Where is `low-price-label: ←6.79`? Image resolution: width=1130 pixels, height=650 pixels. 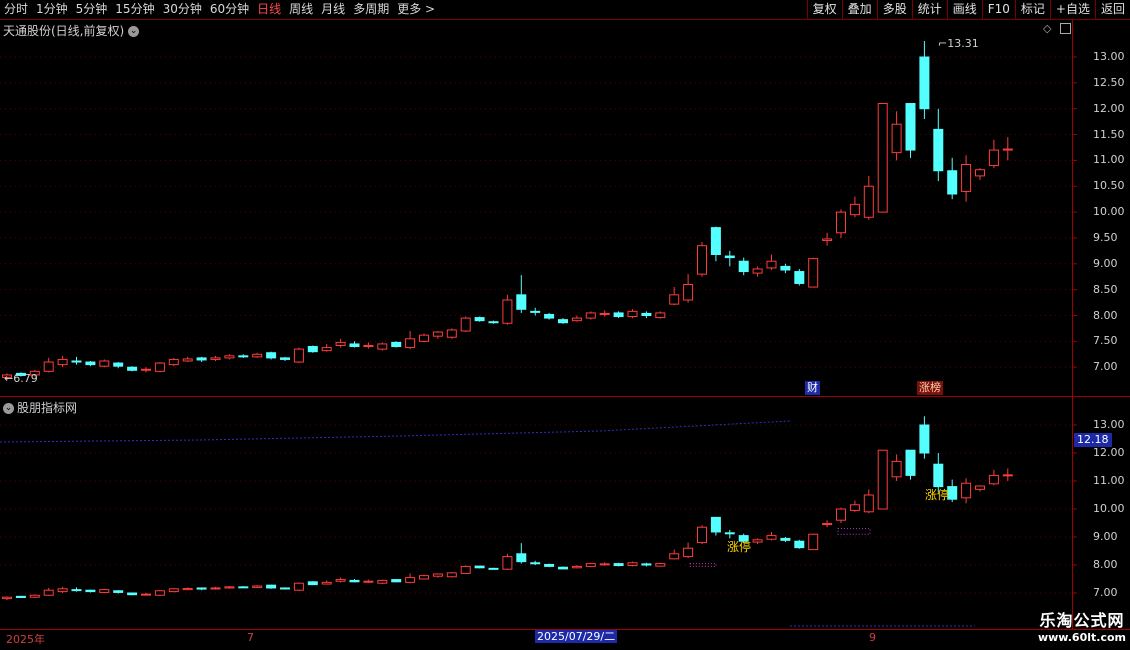
low-price-label: ←6.79 is located at coordinates (21, 378).